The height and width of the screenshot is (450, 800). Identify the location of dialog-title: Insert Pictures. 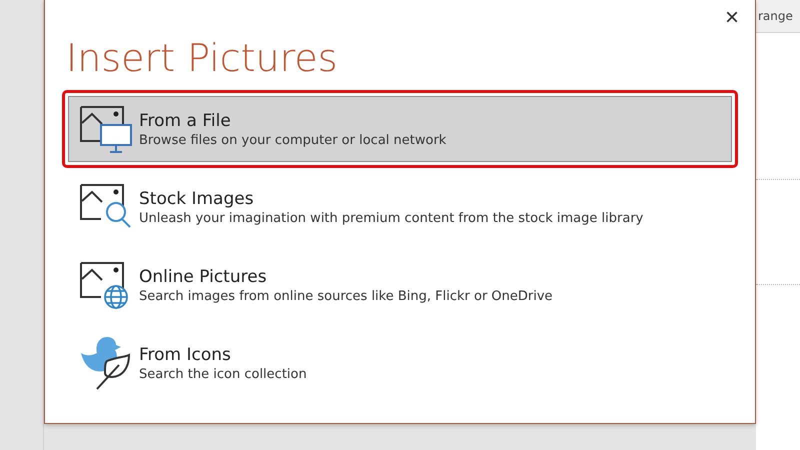
(202, 58).